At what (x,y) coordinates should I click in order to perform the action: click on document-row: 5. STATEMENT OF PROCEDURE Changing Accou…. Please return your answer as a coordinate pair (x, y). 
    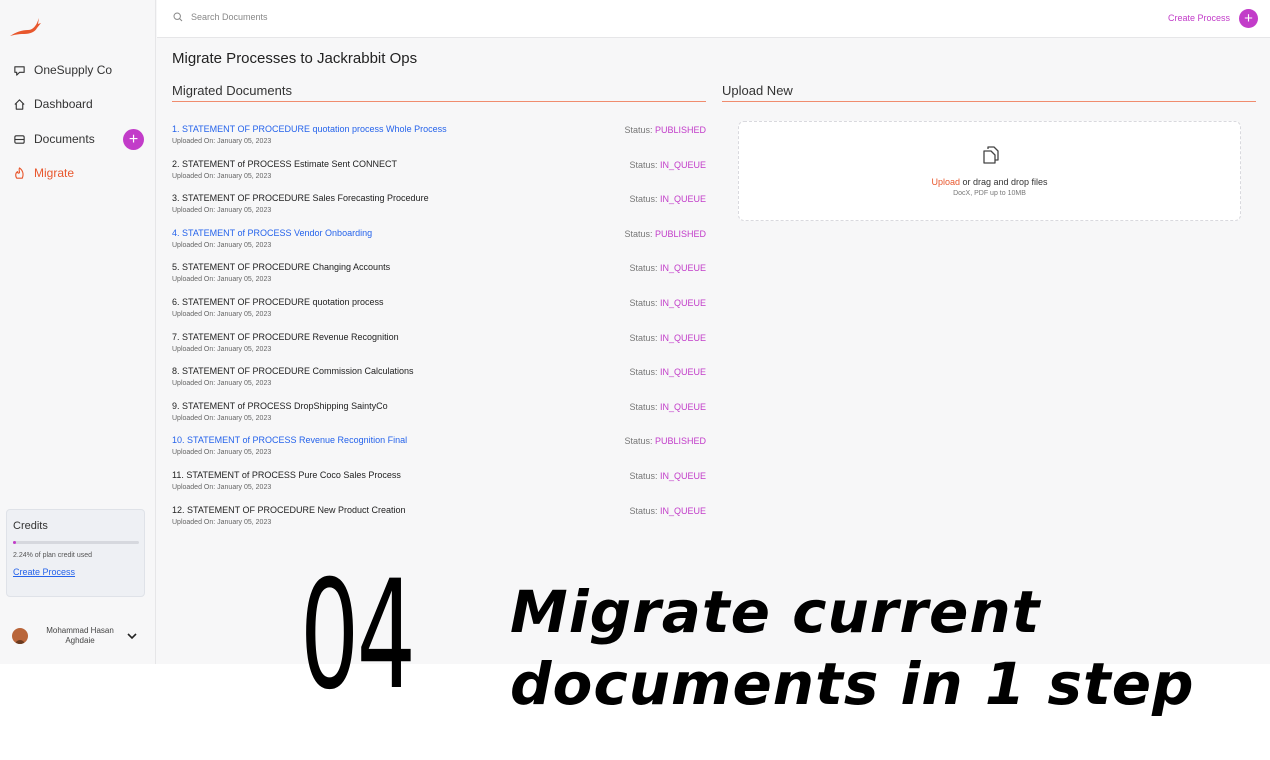
    Looking at the image, I should click on (439, 277).